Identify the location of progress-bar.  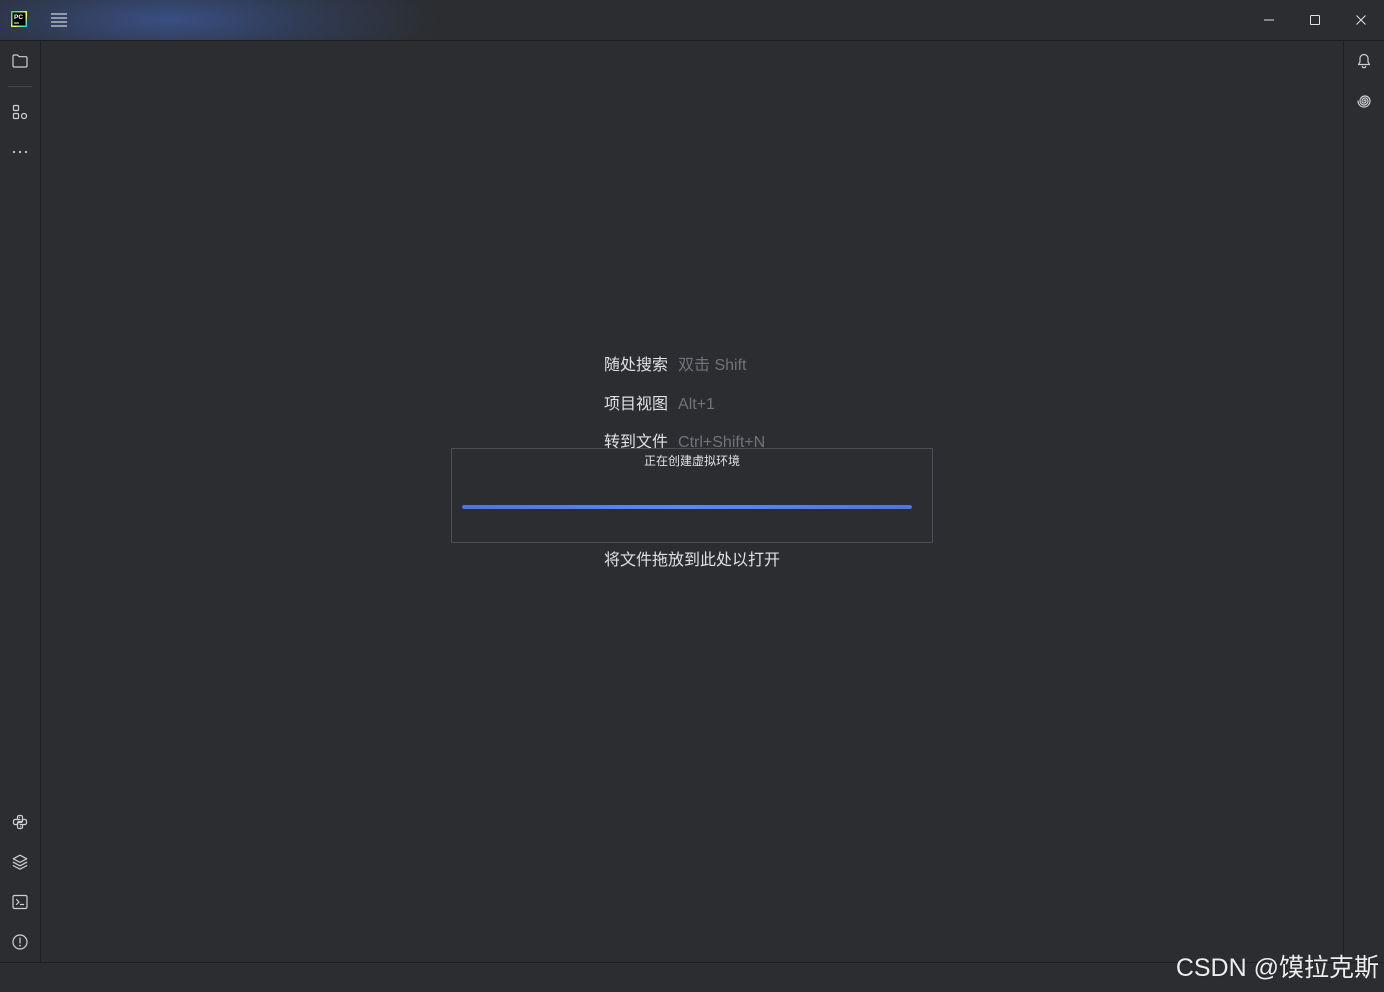
(687, 507).